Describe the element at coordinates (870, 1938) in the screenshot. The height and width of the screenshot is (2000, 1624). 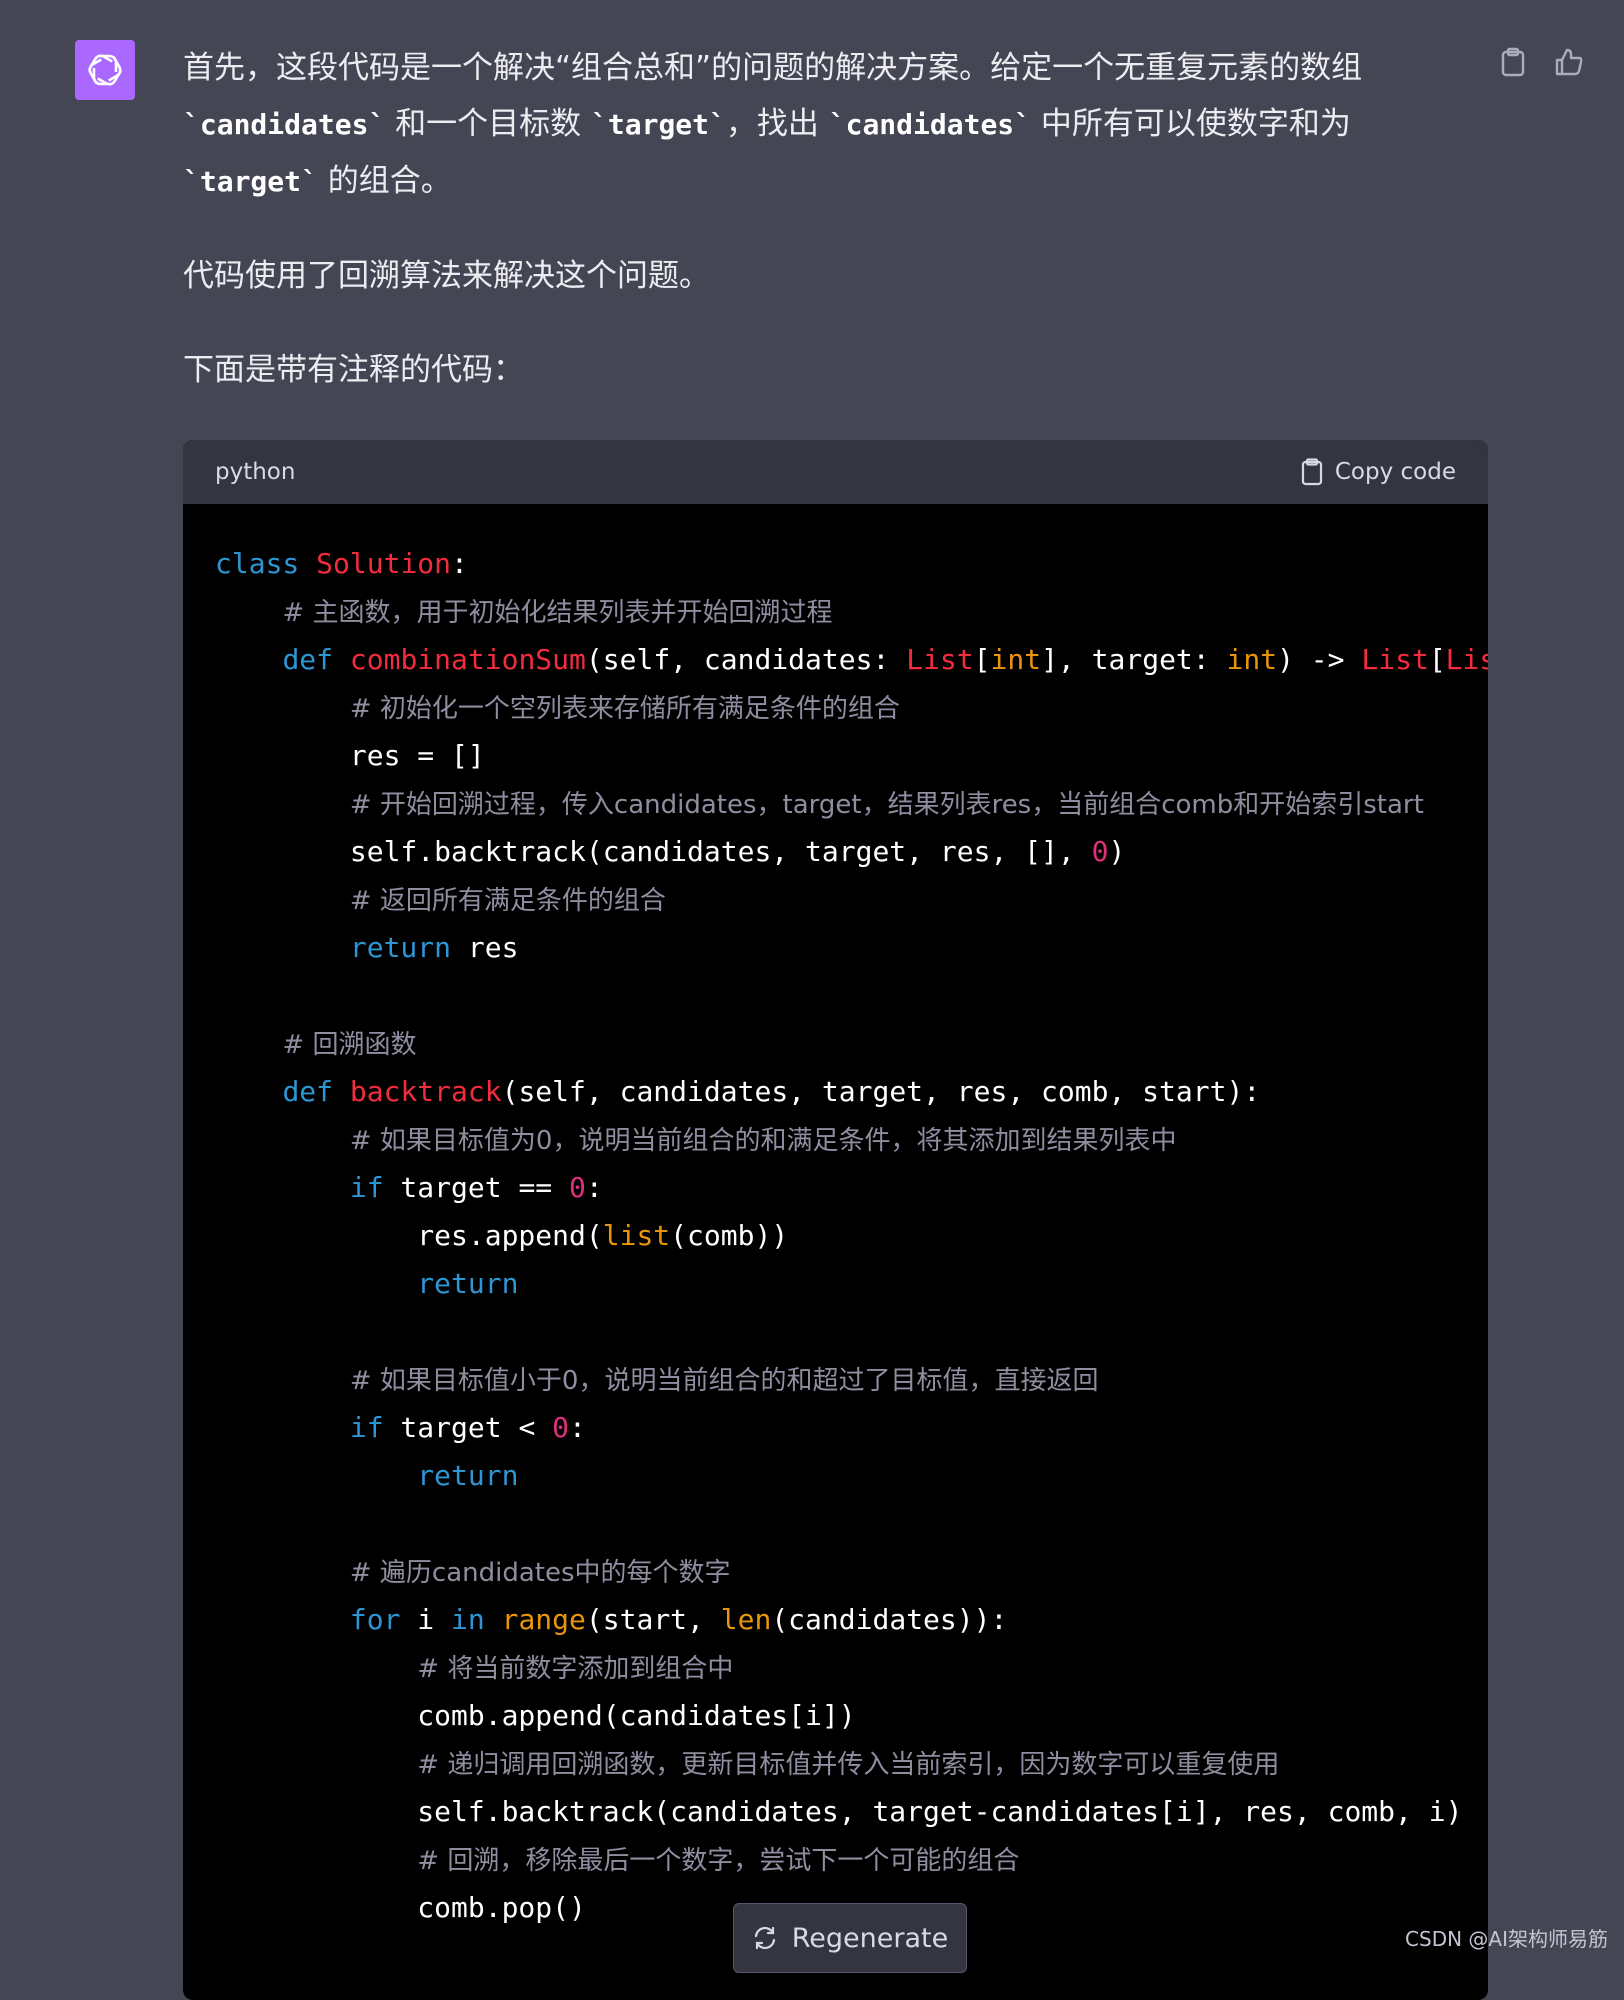
I see `regenerate-label: Regenerate` at that location.